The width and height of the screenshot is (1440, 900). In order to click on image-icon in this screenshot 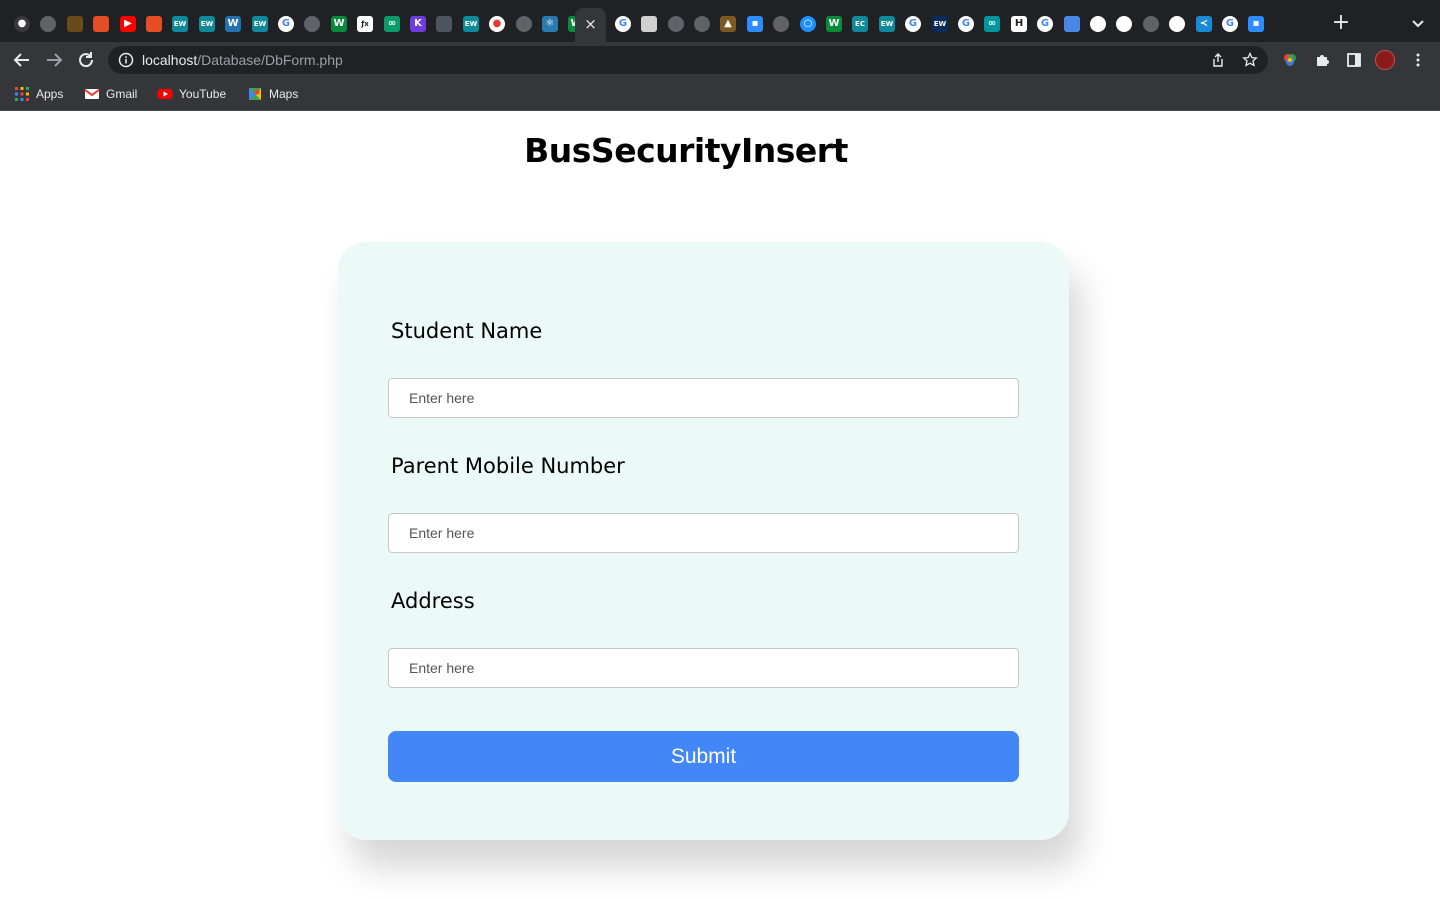, I will do `click(649, 24)`.